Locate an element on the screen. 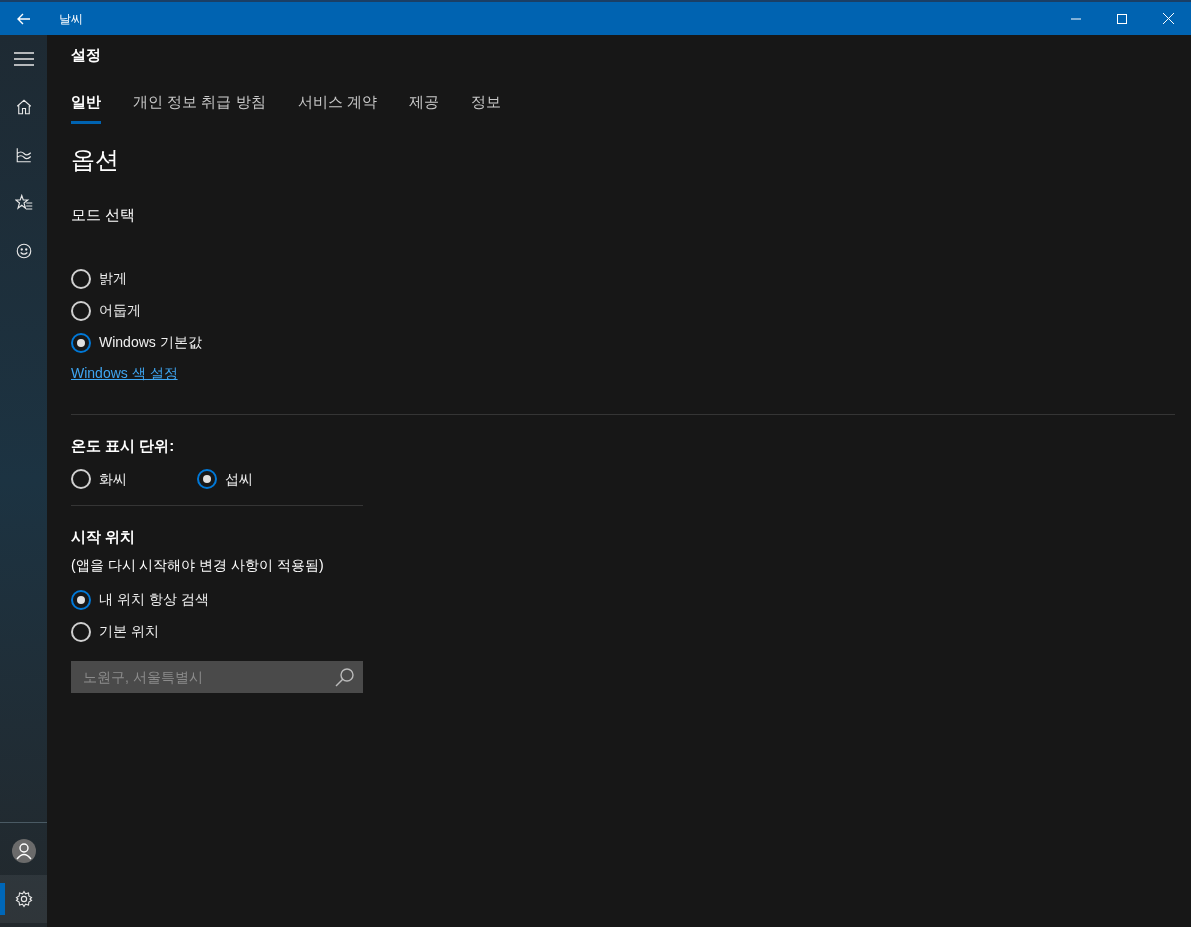 The image size is (1191, 927). search-icon is located at coordinates (345, 676).